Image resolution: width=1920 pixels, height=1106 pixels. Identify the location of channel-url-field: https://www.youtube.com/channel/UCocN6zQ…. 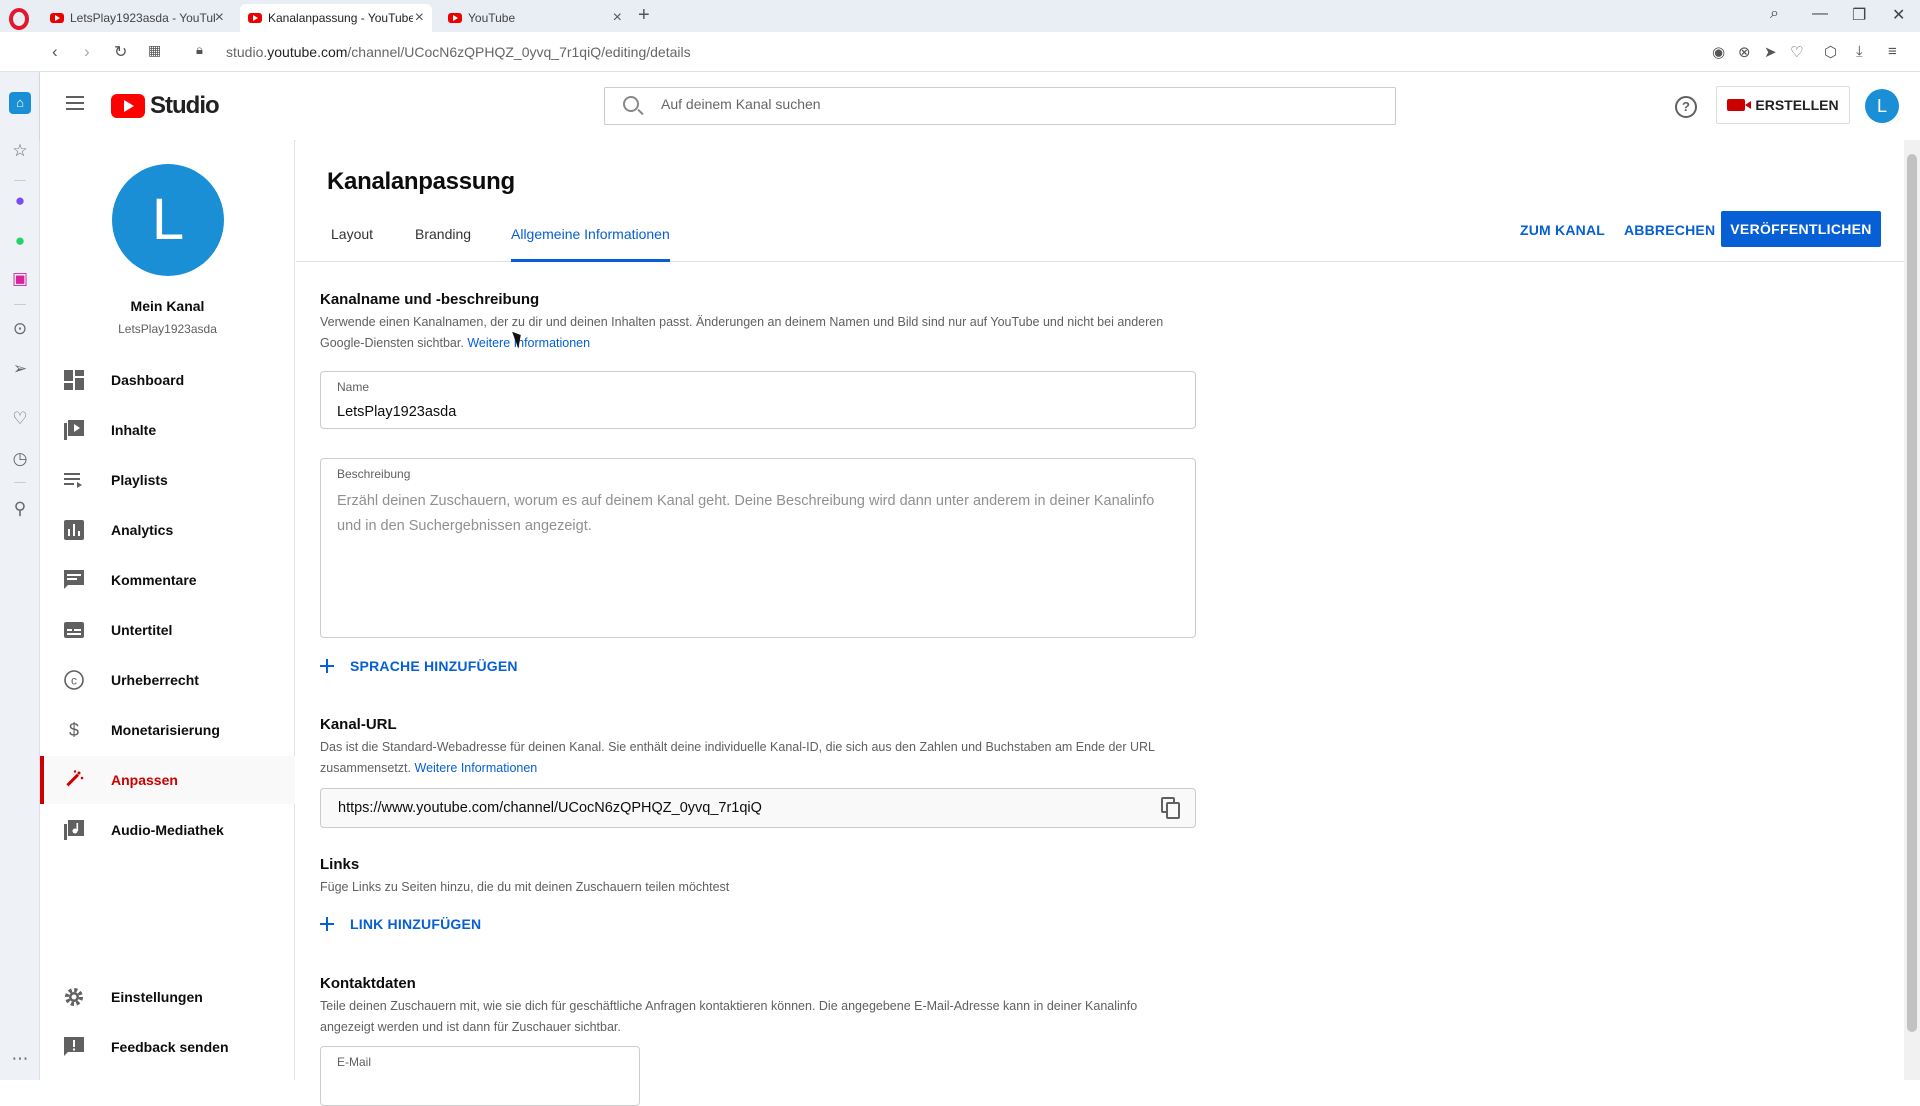
(758, 808).